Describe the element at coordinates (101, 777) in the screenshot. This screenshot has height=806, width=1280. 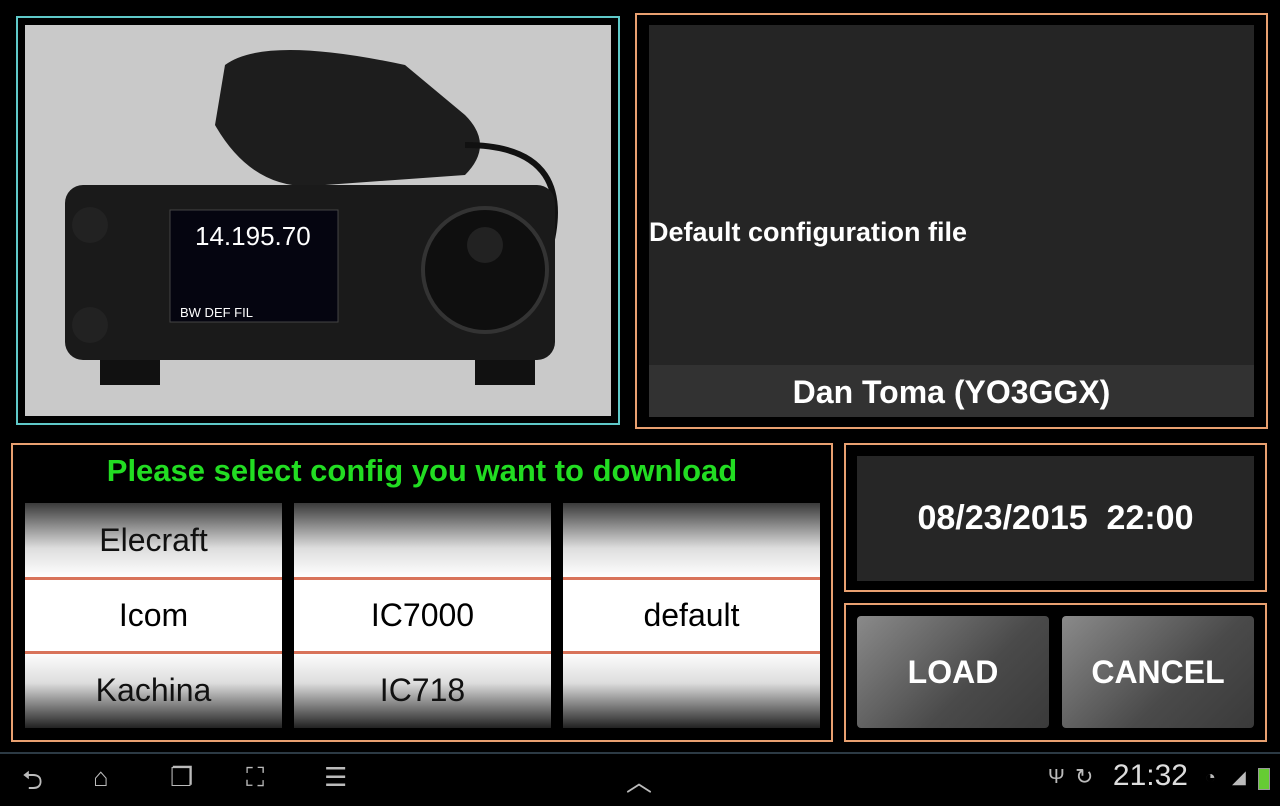
I see `home-icon: ⌂` at that location.